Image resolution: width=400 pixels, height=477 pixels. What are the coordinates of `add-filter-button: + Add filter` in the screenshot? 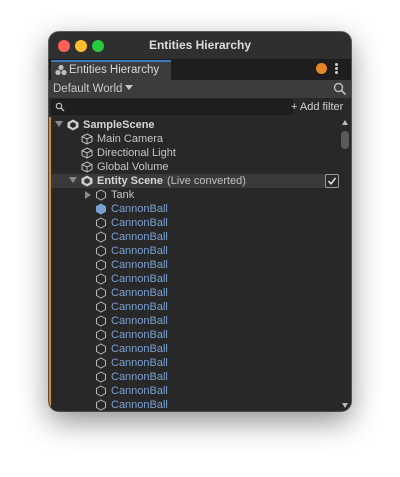 It's located at (317, 107).